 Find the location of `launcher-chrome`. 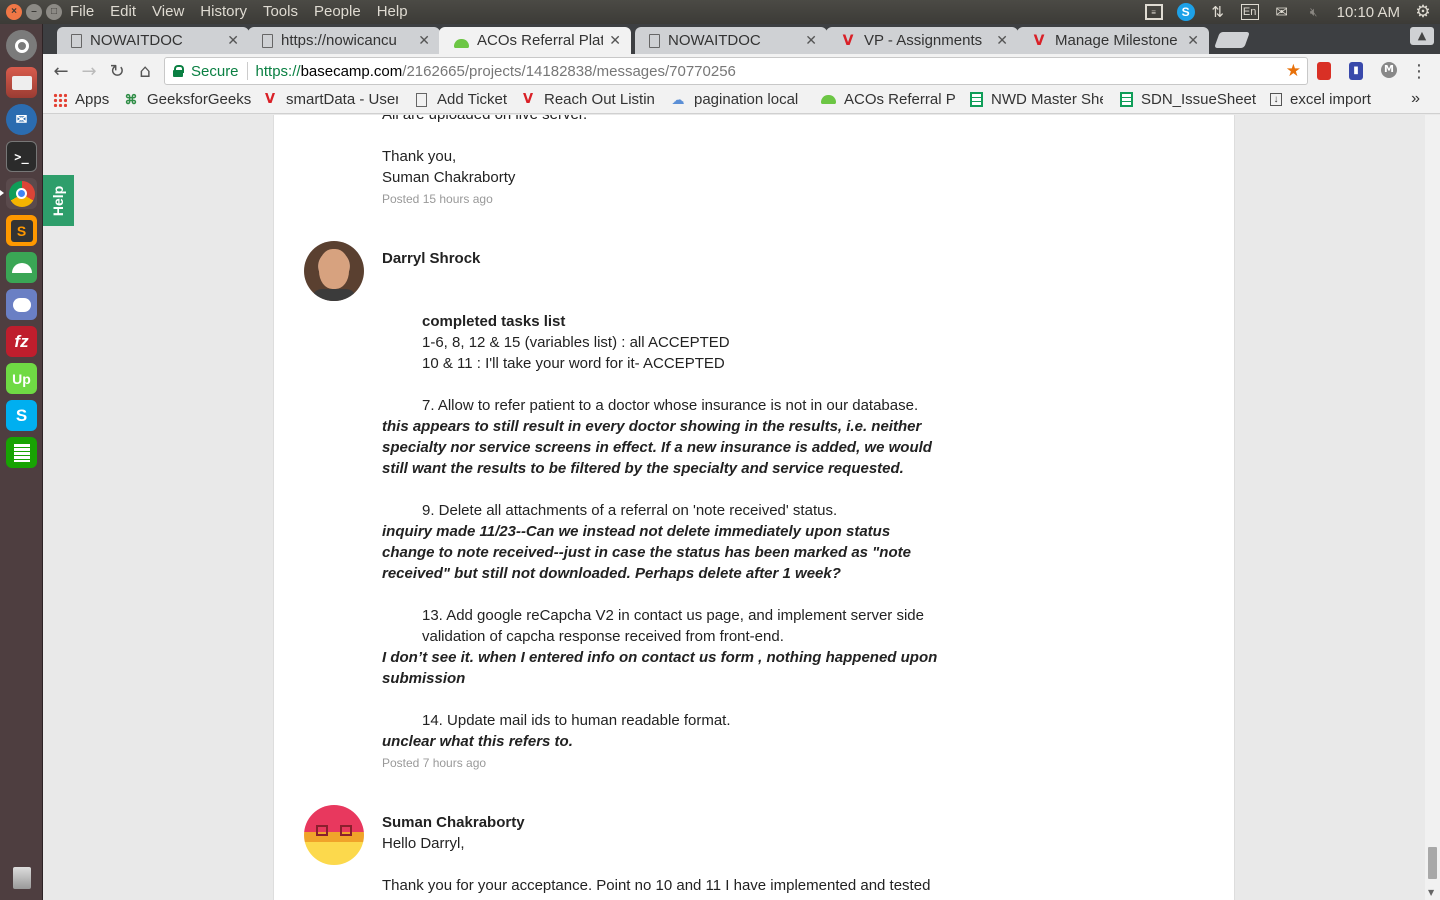

launcher-chrome is located at coordinates (21, 193).